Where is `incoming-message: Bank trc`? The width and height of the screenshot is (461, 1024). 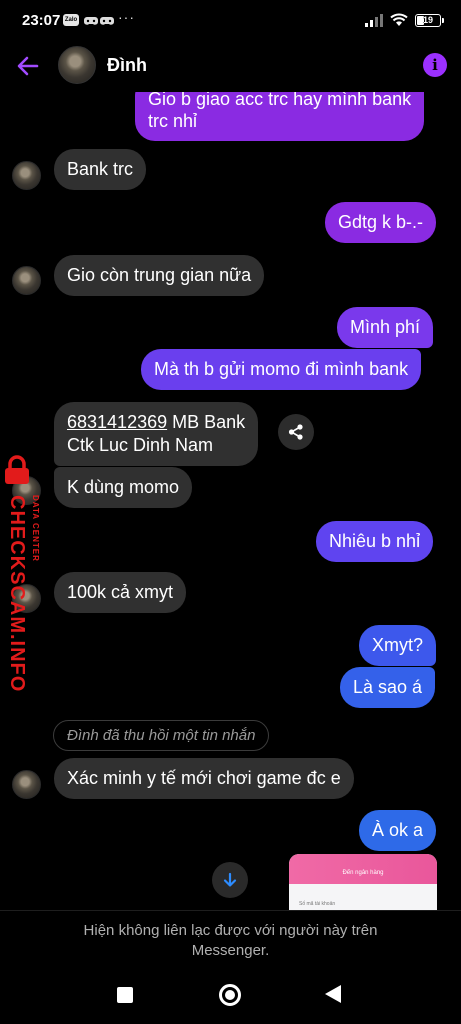
incoming-message: Bank trc is located at coordinates (100, 169).